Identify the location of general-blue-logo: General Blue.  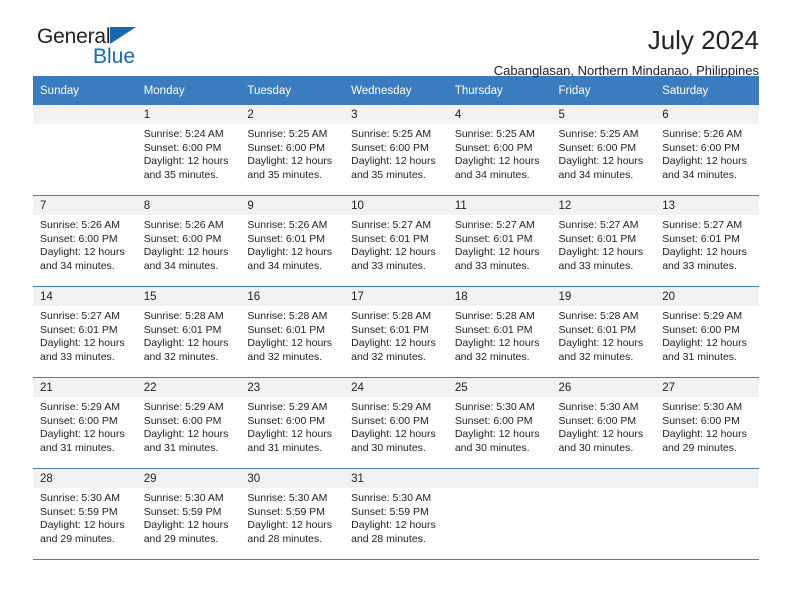
(128, 50).